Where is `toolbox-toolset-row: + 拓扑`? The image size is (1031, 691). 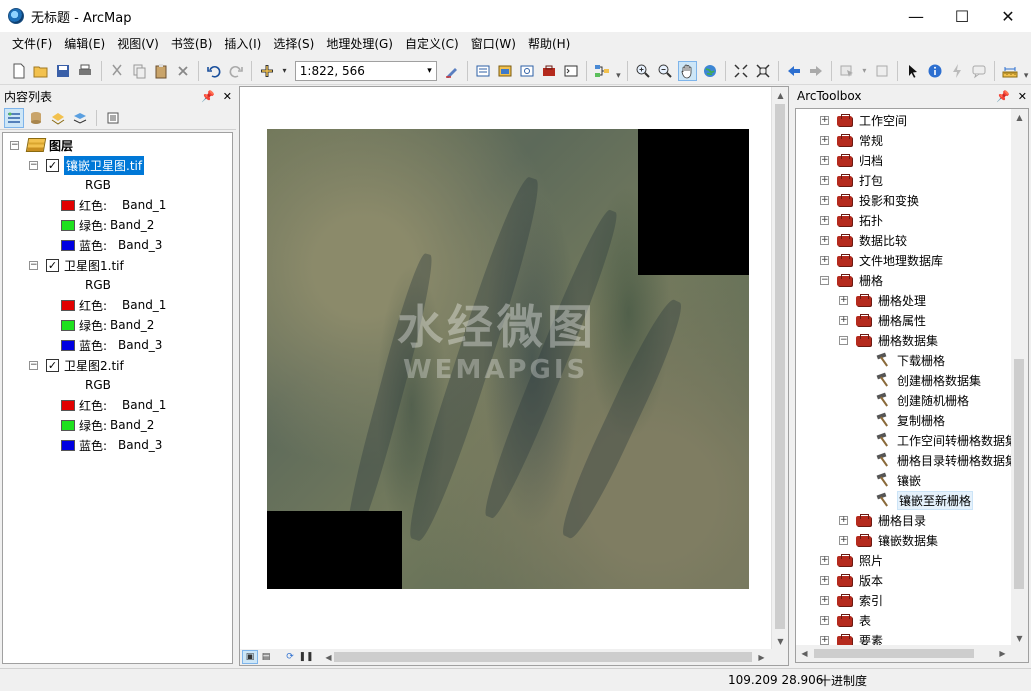 toolbox-toolset-row: + 拓扑 is located at coordinates (851, 220).